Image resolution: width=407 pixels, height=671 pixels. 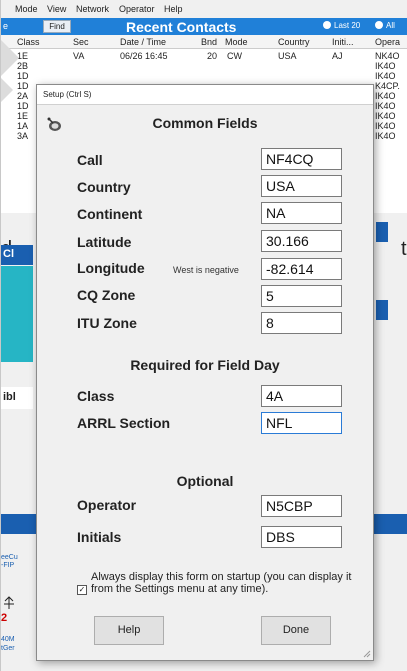 What do you see at coordinates (366, 653) in the screenshot?
I see `resize-grip-icon` at bounding box center [366, 653].